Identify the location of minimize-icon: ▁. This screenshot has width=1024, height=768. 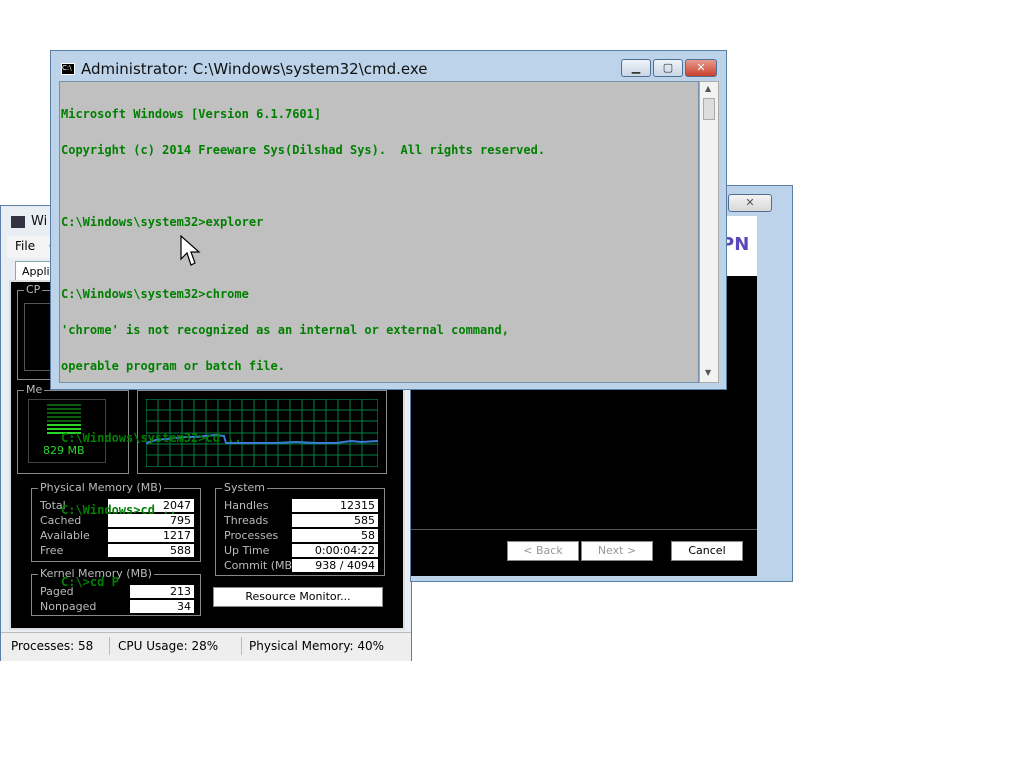
(636, 68).